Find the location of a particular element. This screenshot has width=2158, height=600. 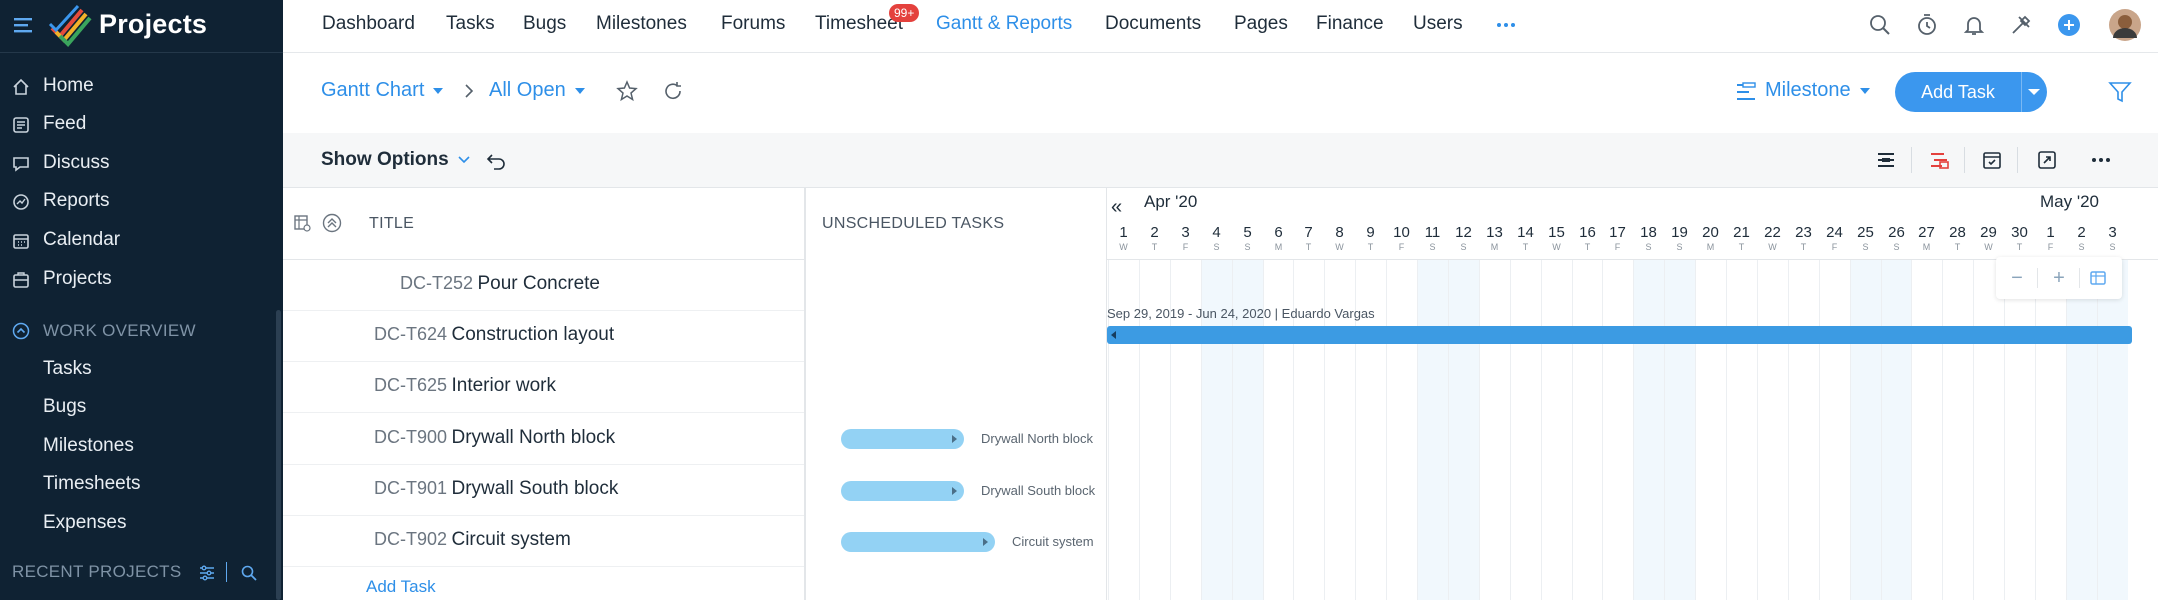

table-row: DC-T625 Interior work is located at coordinates (544, 387).